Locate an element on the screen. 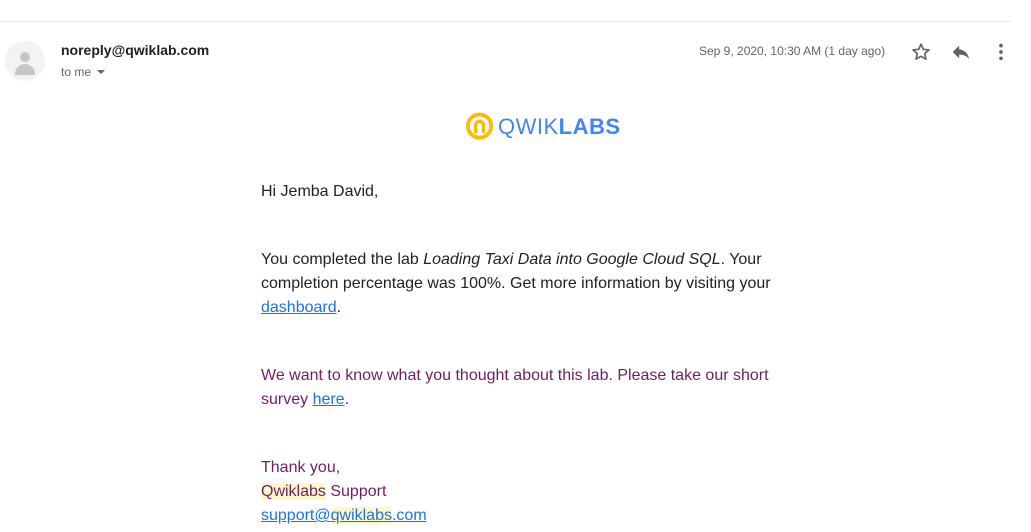 This screenshot has height=532, width=1031. lab-title: Loading Taxi Data into Google Cloud SQL is located at coordinates (572, 259).